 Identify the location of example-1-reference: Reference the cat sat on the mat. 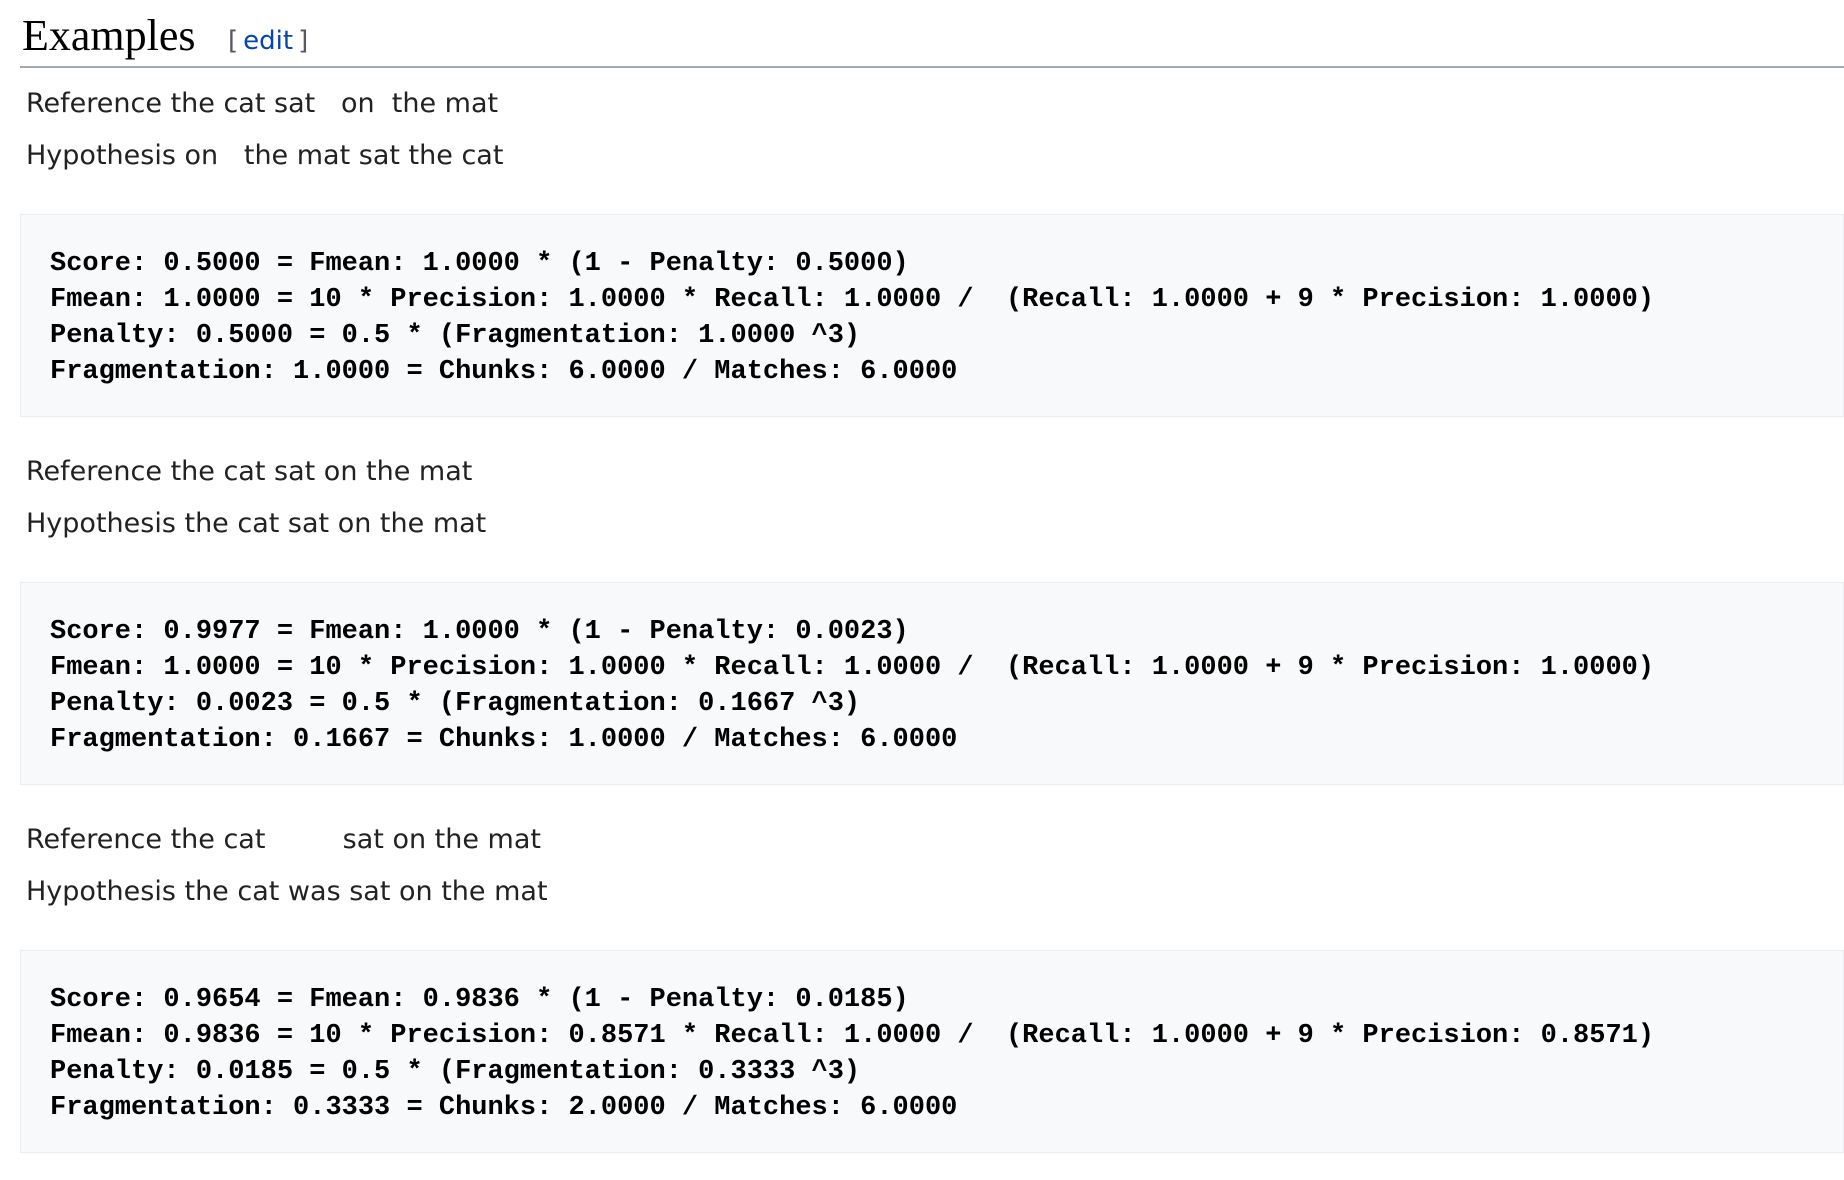
(262, 103).